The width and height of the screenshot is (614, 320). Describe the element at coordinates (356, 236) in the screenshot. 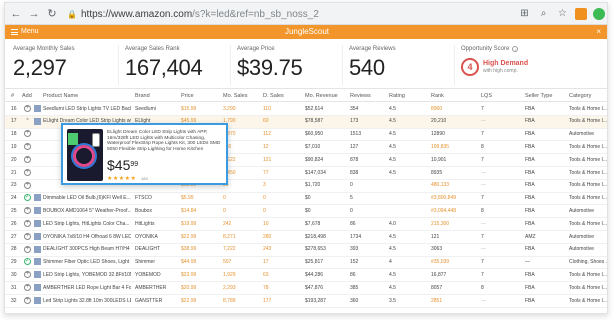

I see `cell-reviews: 1734` at that location.